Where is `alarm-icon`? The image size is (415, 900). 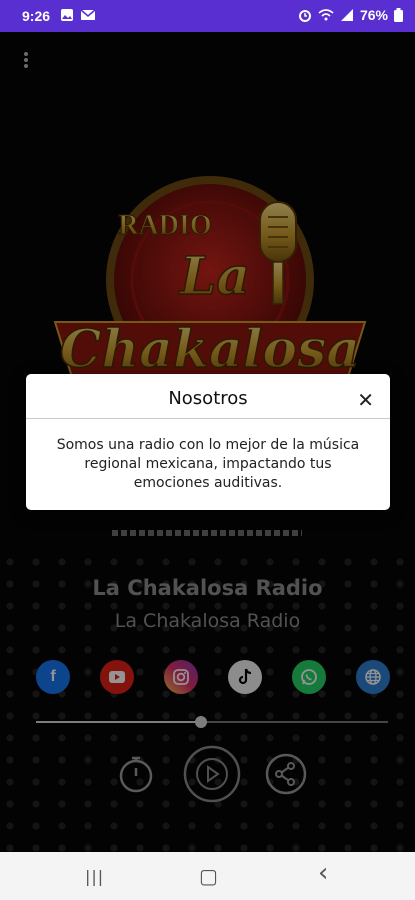
alarm-icon is located at coordinates (304, 16).